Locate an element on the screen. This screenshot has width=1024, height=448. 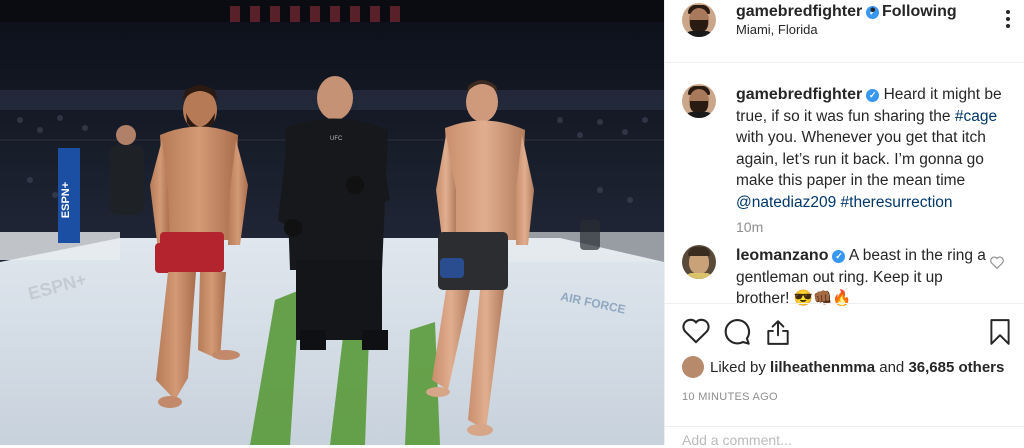
likes-summary: Liked by lilheathenmma and 36,685 others is located at coordinates (843, 367).